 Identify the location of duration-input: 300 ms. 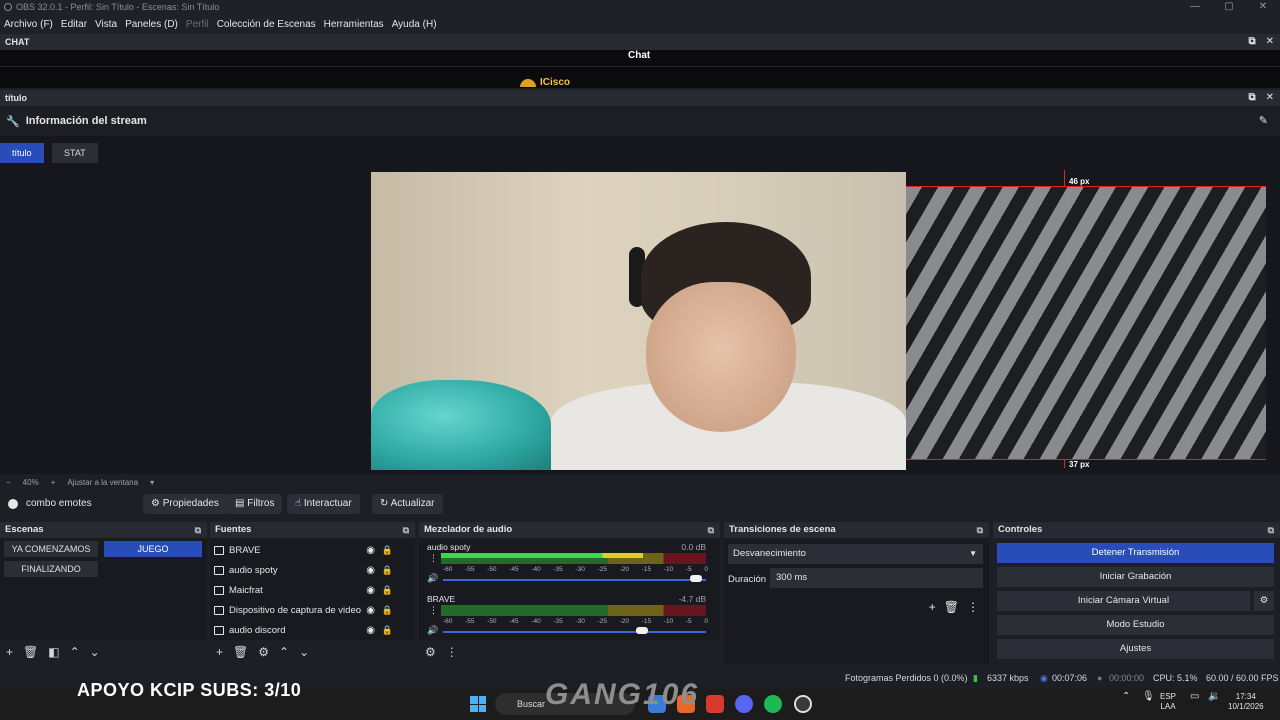
(876, 578).